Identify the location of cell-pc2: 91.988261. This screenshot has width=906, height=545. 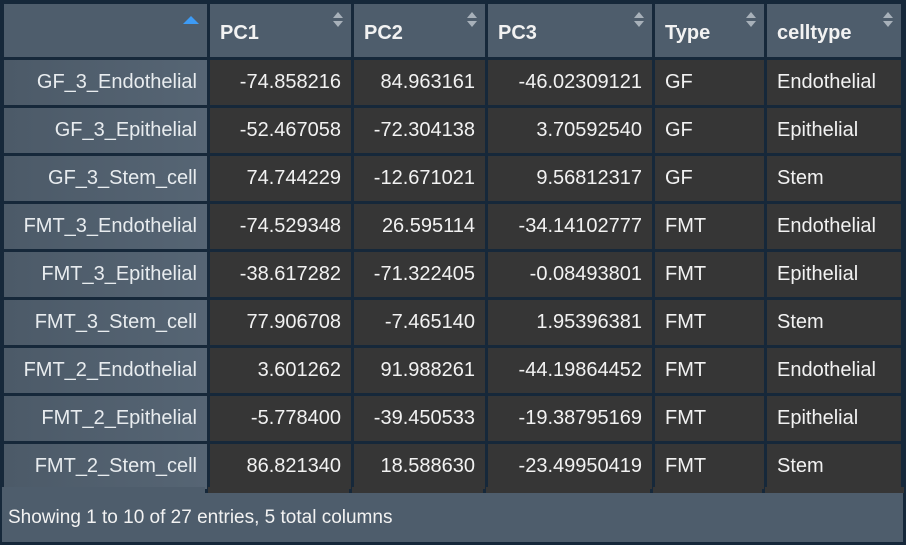
(419, 370).